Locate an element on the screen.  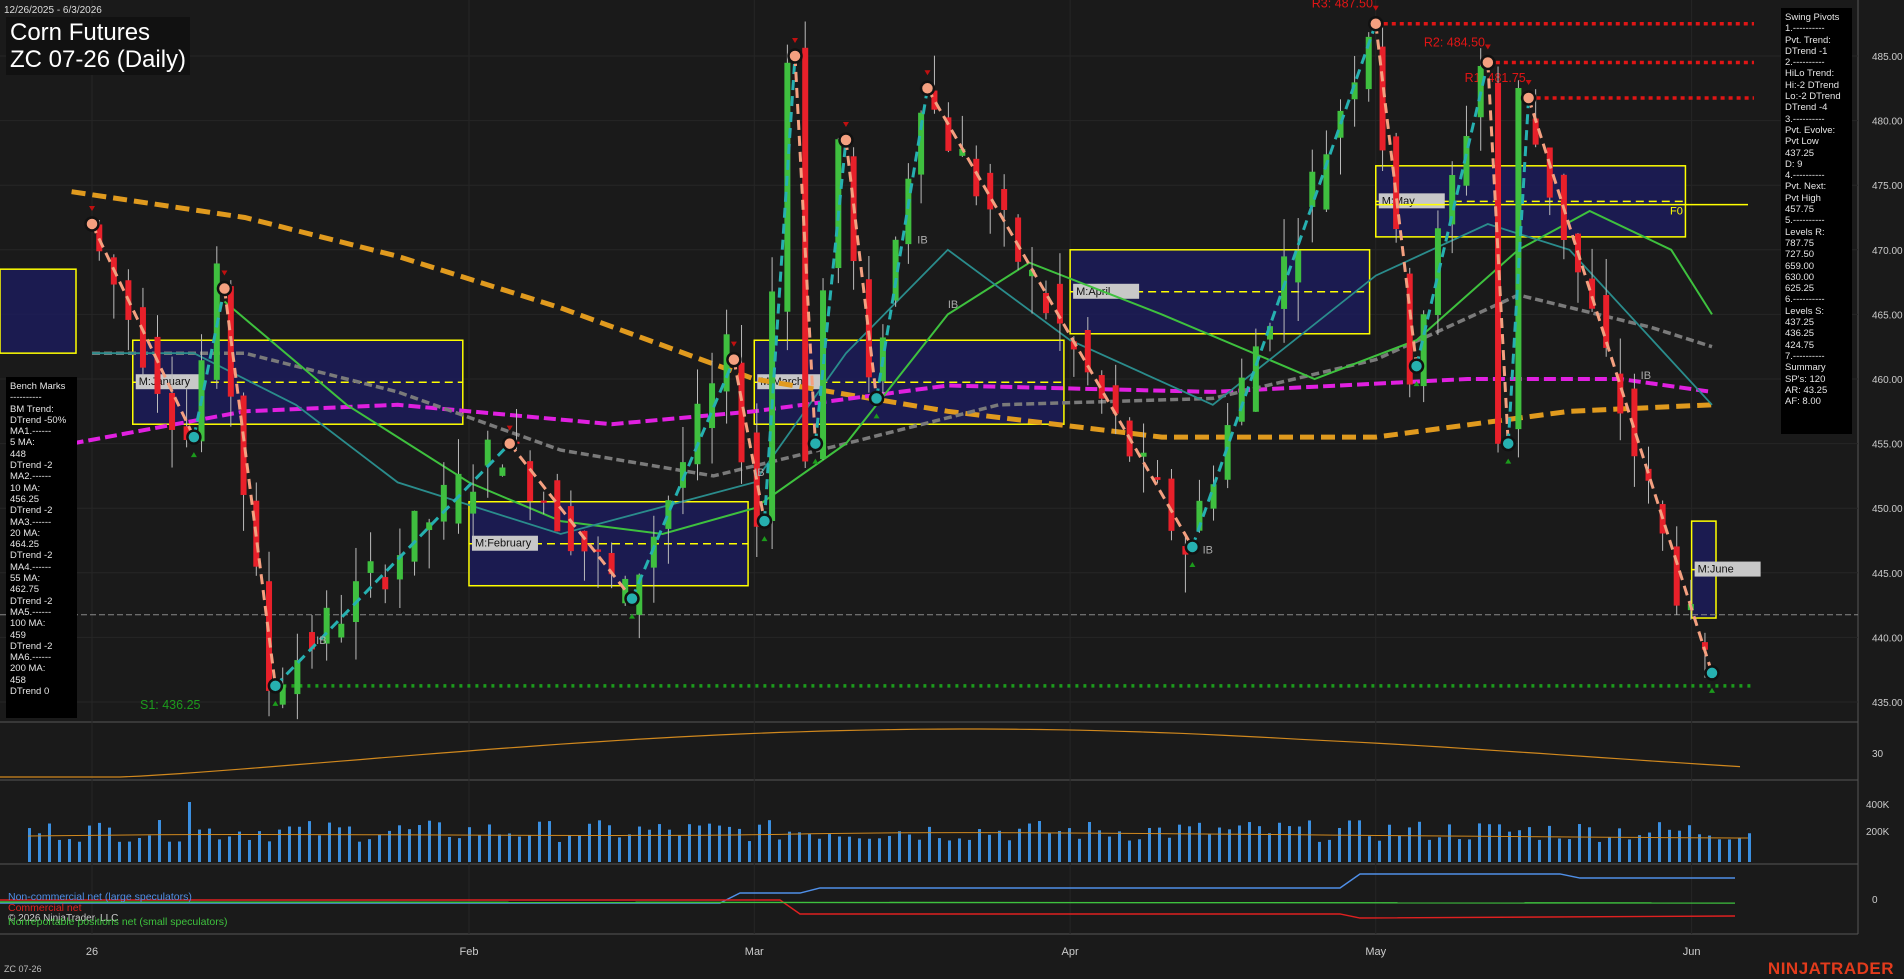
support-label: S1: 436.25 is located at coordinates (170, 705).